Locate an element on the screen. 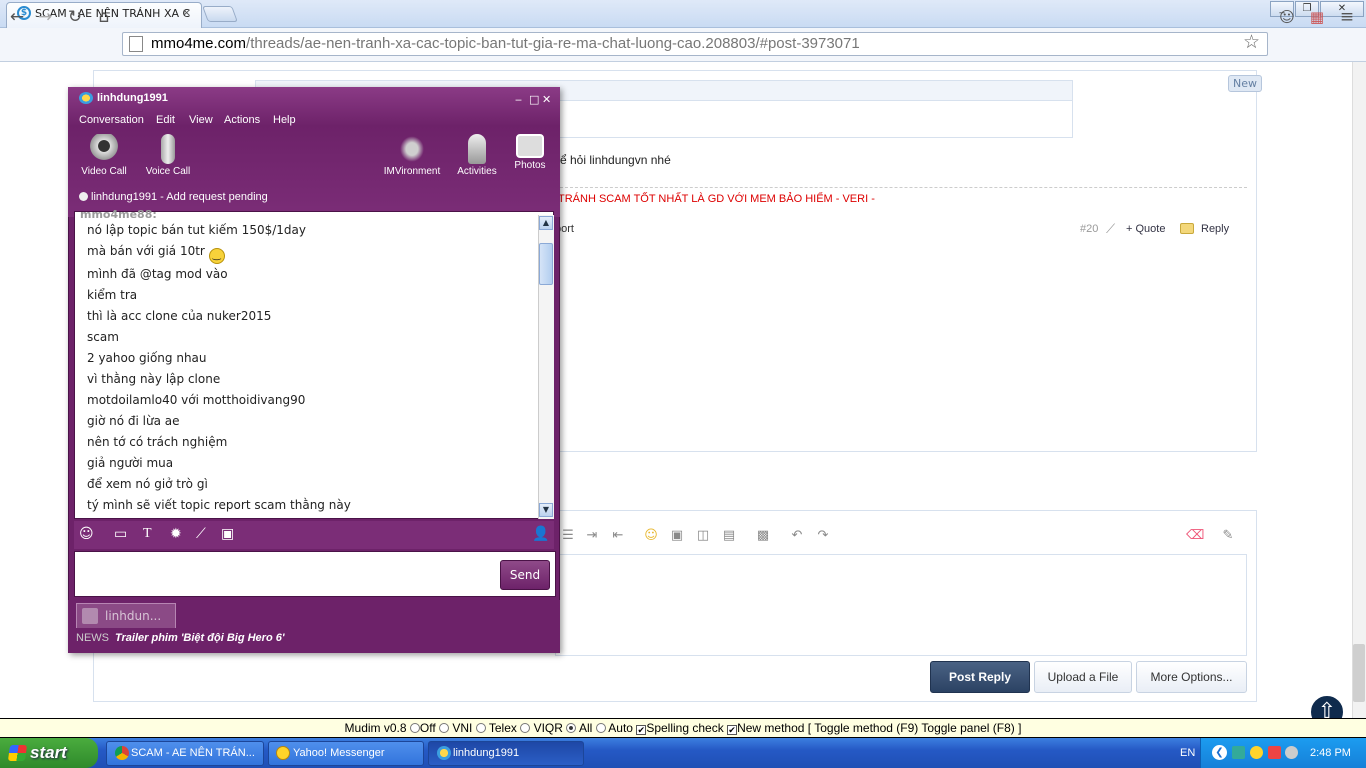  radio-telex is located at coordinates (480, 728).